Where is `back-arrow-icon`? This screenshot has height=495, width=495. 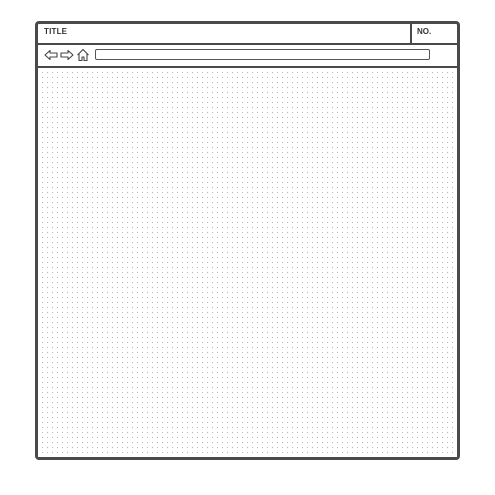 back-arrow-icon is located at coordinates (51, 55).